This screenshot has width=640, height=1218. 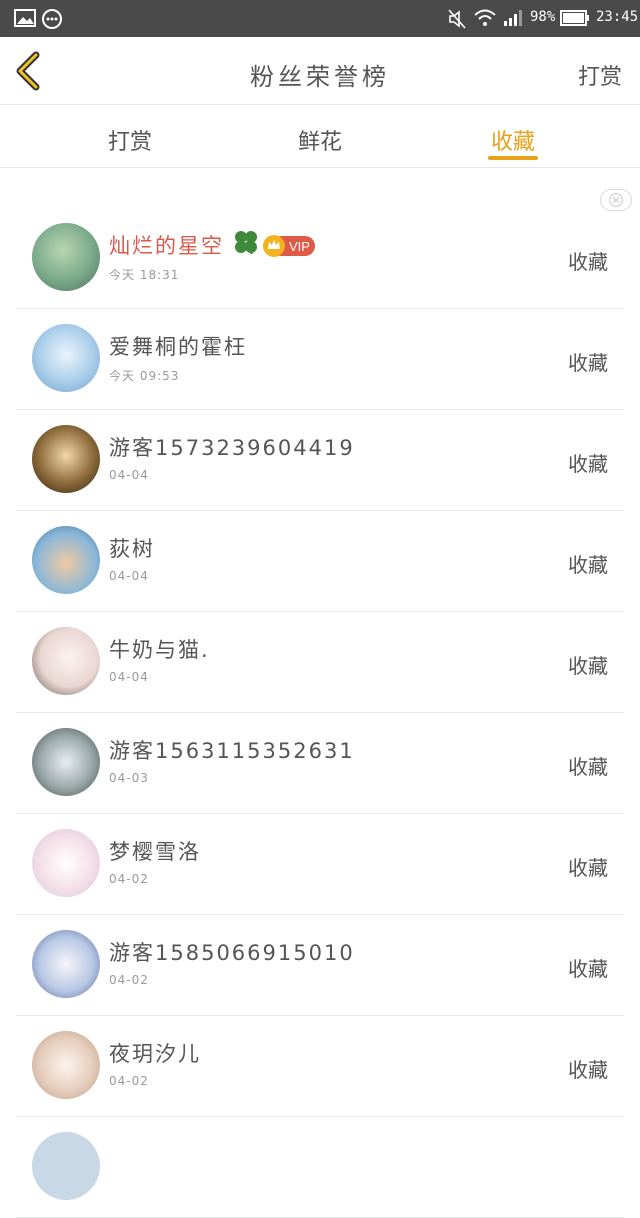 I want to click on tab-tip: 打赏, so click(x=130, y=140).